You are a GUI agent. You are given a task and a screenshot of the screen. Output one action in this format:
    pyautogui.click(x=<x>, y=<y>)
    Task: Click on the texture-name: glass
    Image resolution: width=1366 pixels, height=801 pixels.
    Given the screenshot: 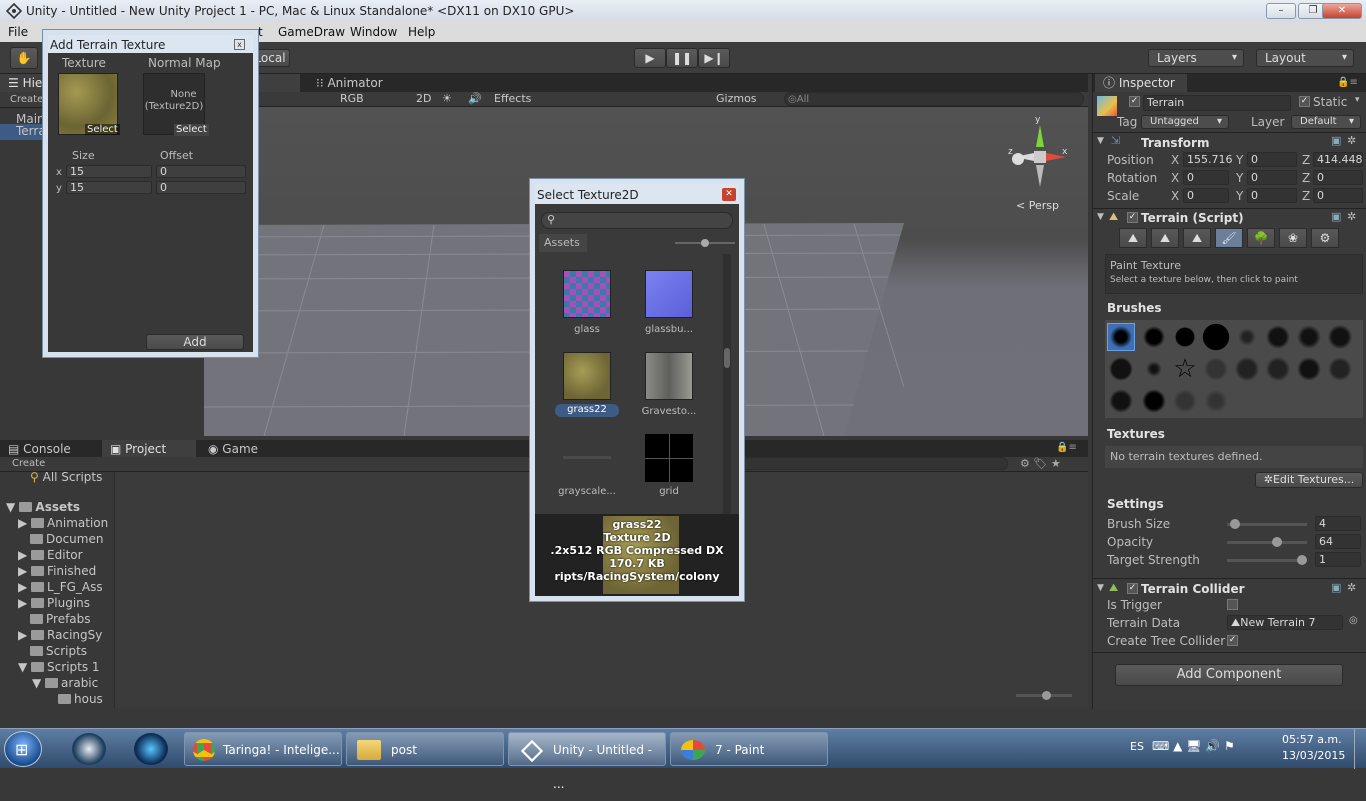 What is the action you would take?
    pyautogui.click(x=587, y=329)
    